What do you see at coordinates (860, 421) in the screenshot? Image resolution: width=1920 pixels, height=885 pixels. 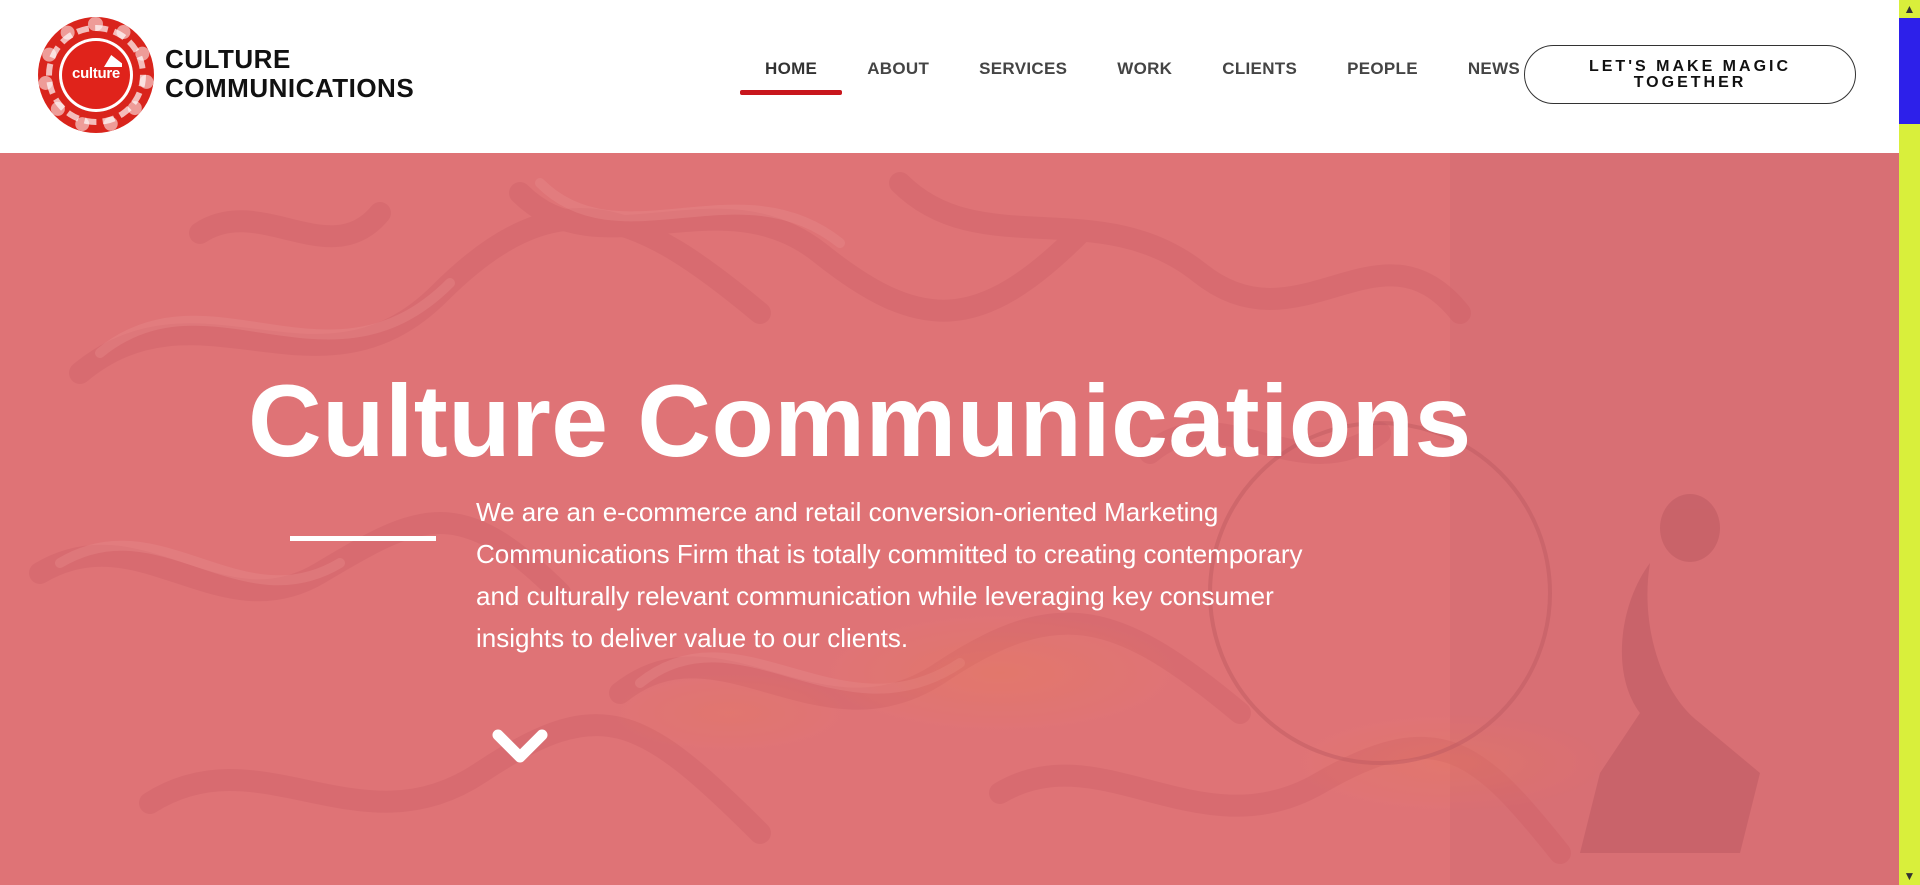 I see `hero-title: Culture Communications` at bounding box center [860, 421].